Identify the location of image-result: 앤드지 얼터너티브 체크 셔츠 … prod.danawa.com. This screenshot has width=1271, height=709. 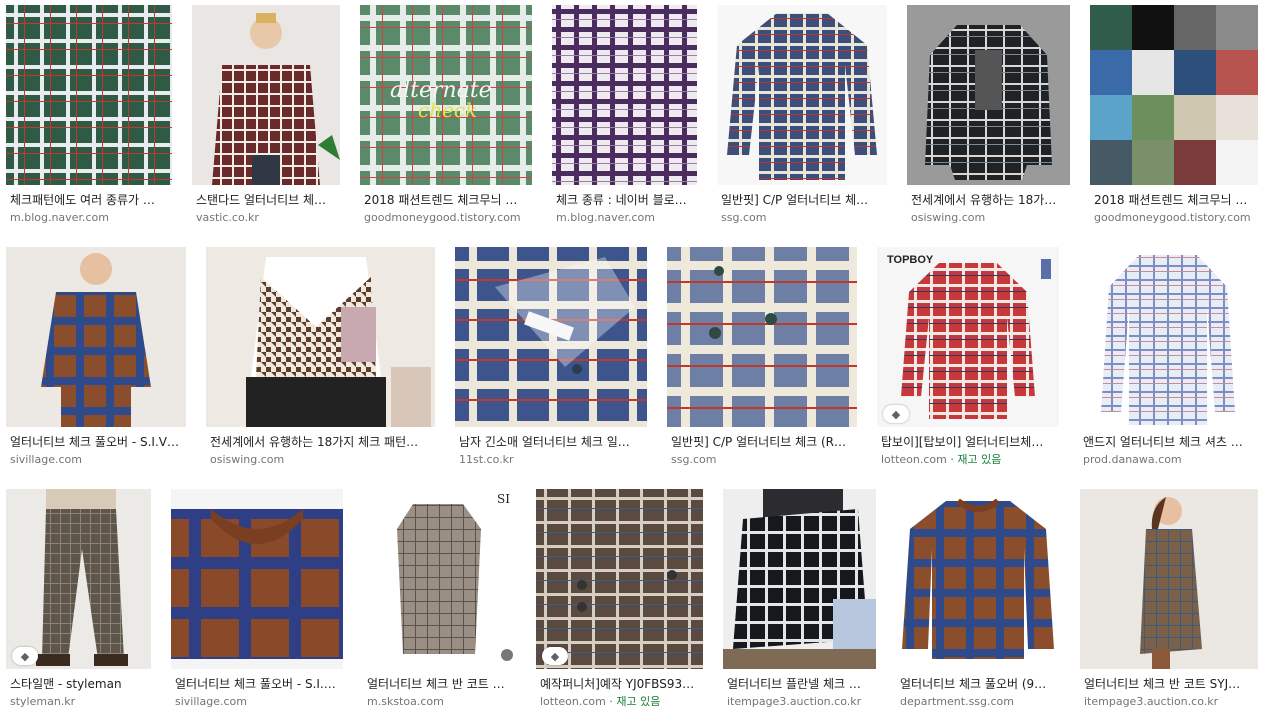
(1168, 358).